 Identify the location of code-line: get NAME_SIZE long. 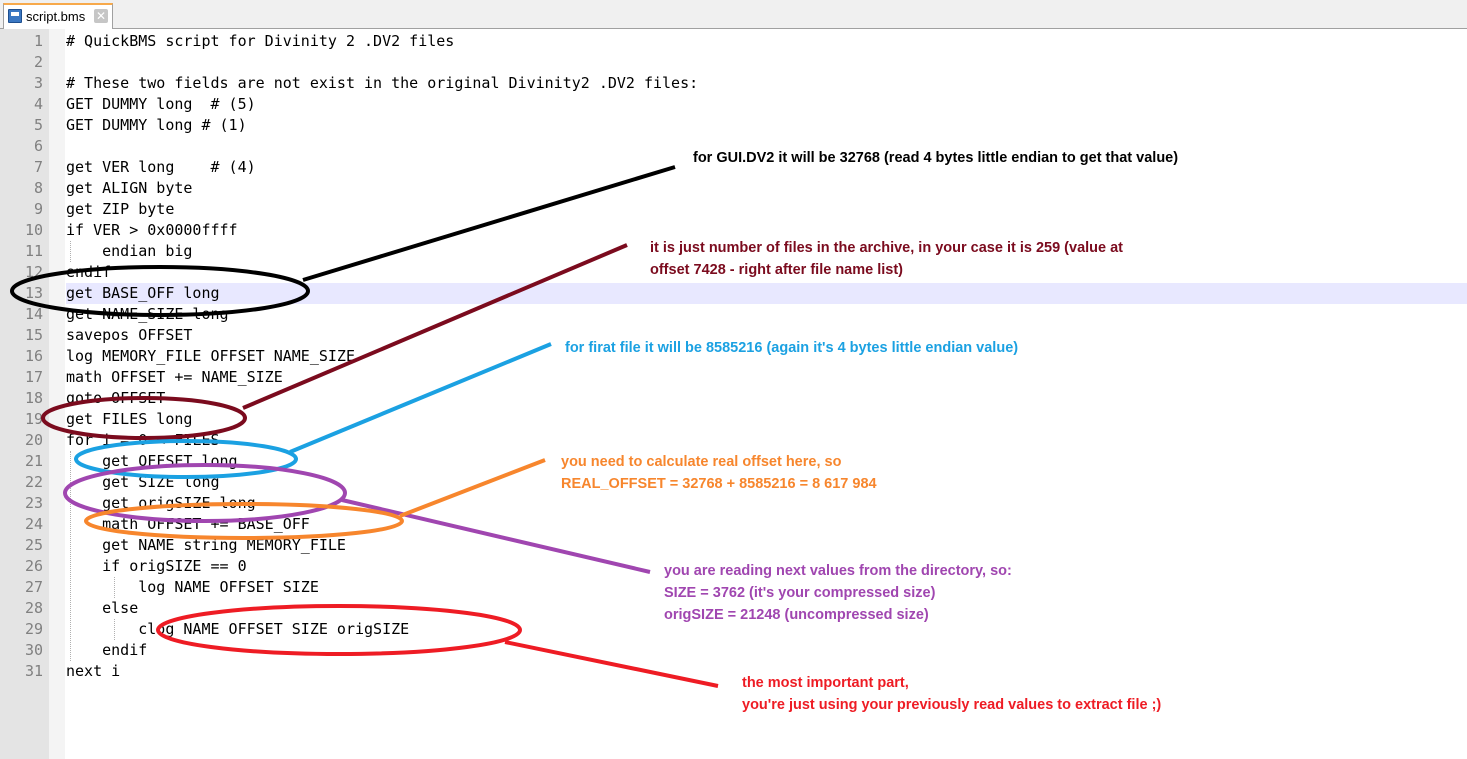
(766, 314).